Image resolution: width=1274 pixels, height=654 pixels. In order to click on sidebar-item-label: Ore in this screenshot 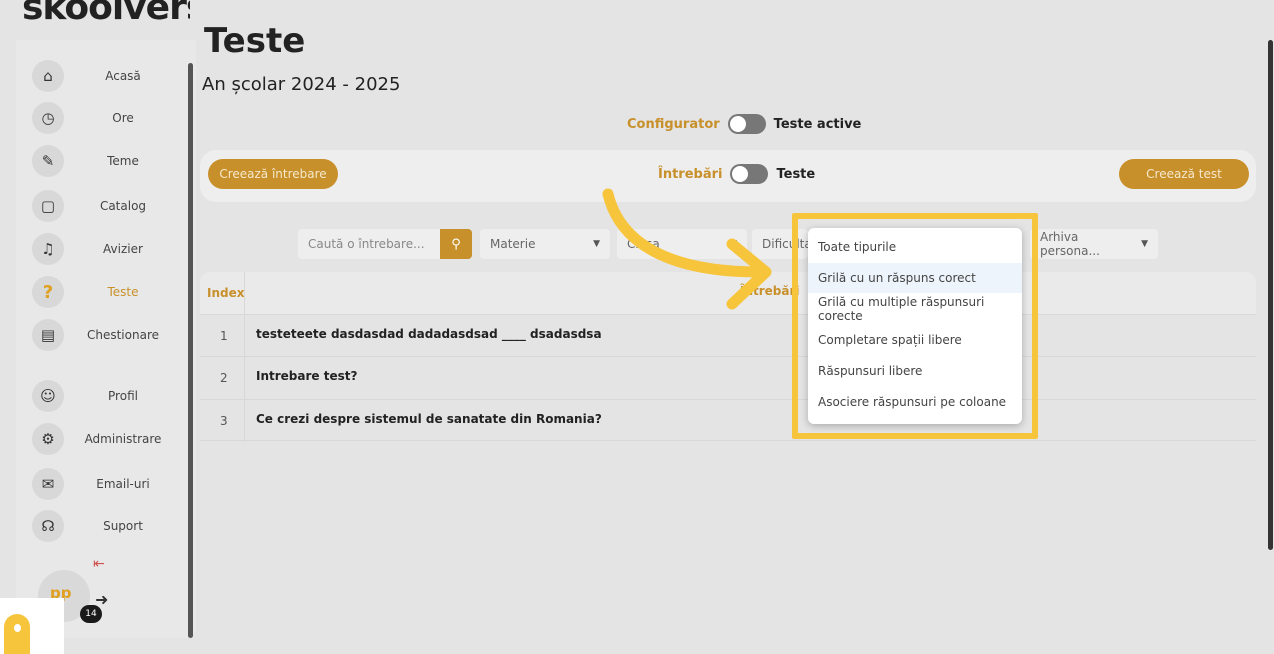, I will do `click(123, 118)`.